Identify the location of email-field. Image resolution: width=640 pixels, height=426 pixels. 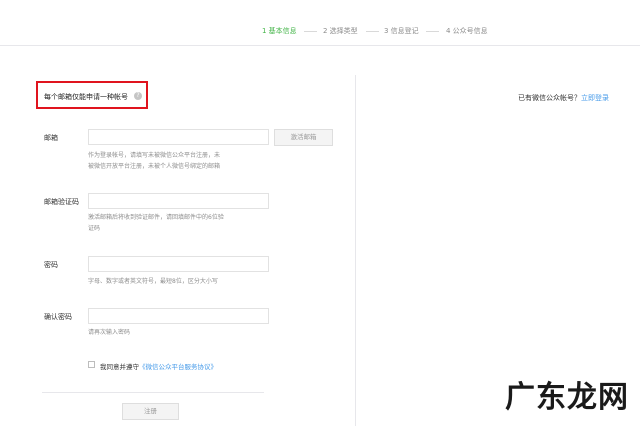
(178, 137).